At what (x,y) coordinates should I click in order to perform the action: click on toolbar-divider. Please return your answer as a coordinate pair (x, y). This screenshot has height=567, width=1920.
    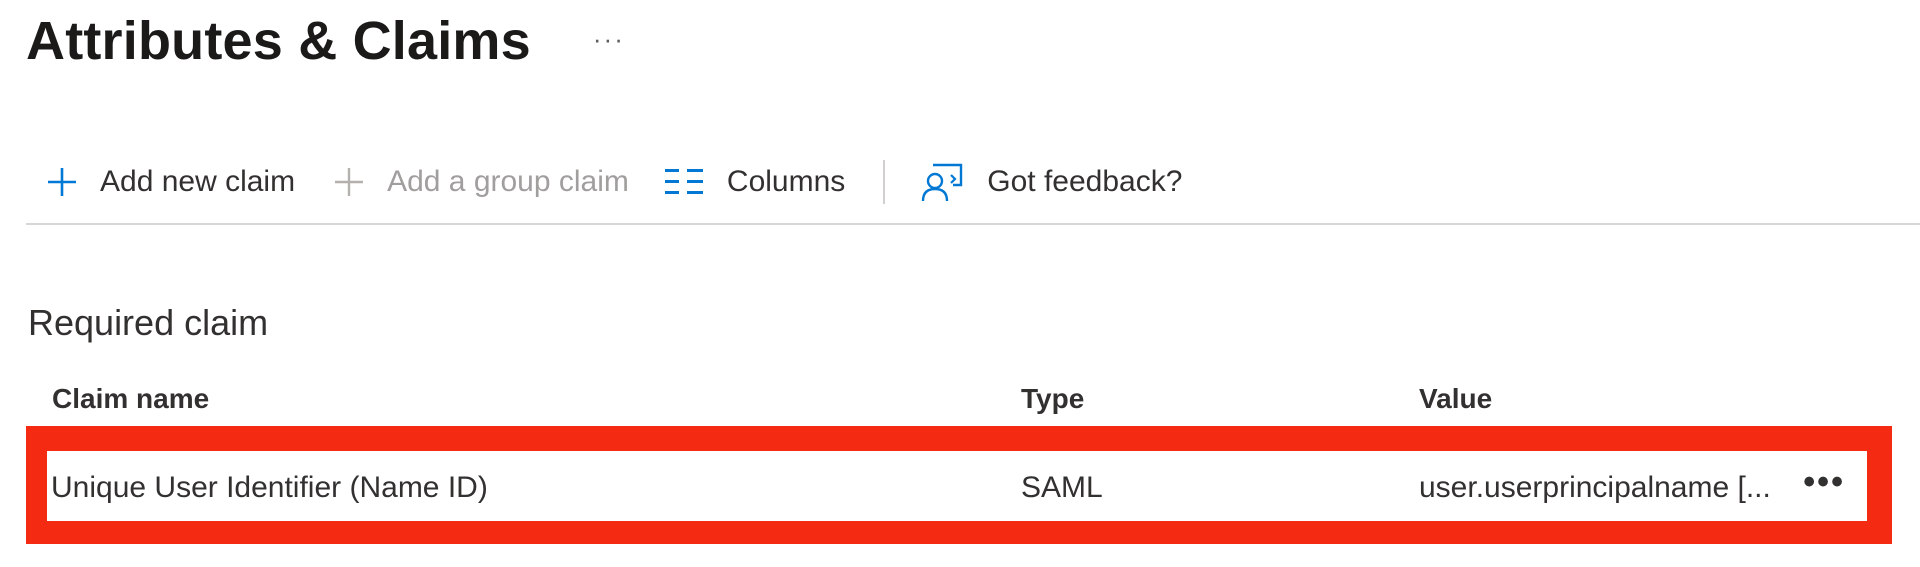
    Looking at the image, I should click on (884, 182).